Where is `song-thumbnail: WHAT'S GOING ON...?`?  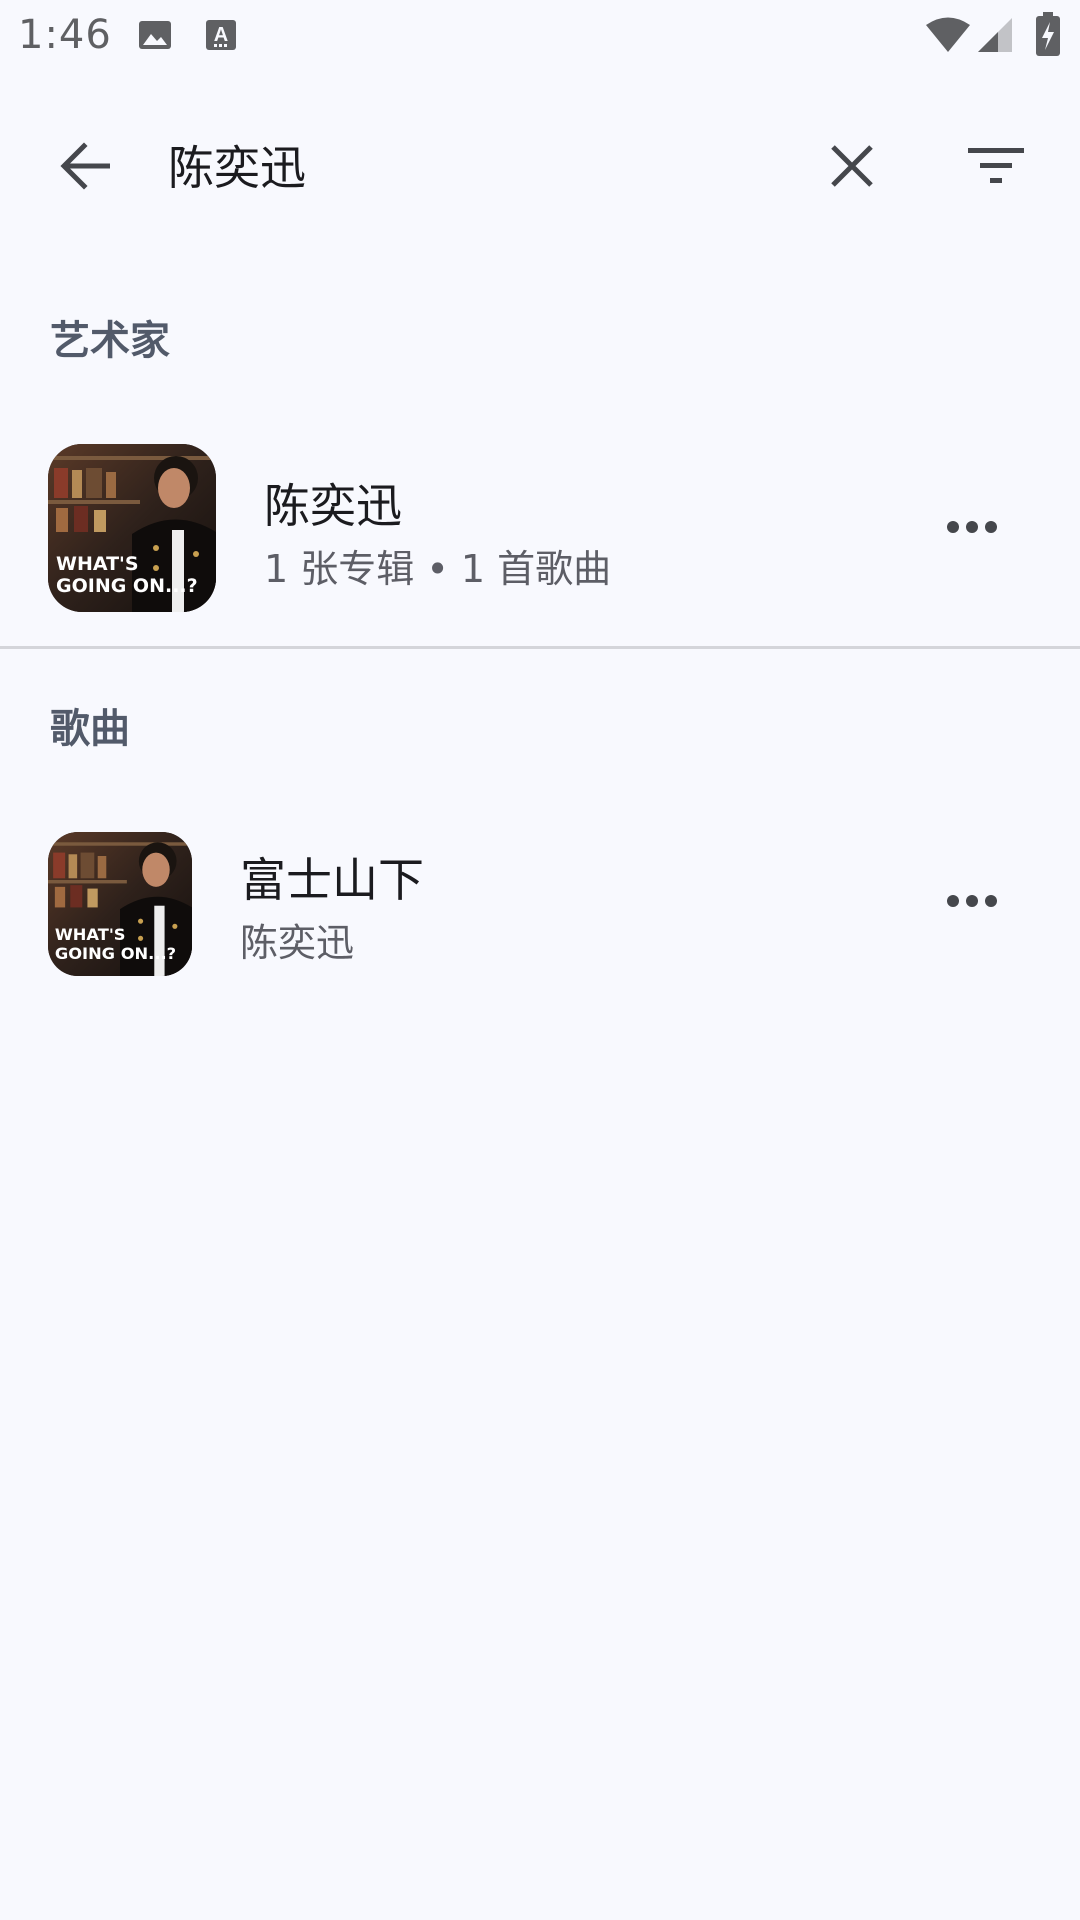 song-thumbnail: WHAT'S GOING ON...? is located at coordinates (120, 904).